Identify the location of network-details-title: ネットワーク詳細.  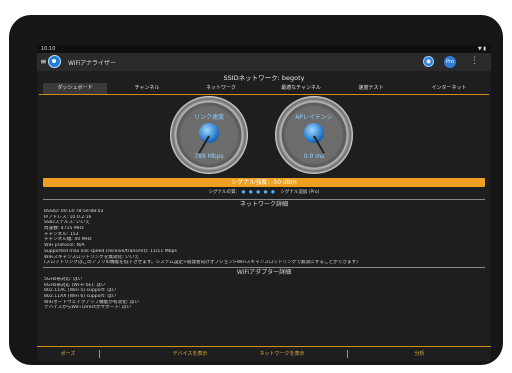
(263, 204).